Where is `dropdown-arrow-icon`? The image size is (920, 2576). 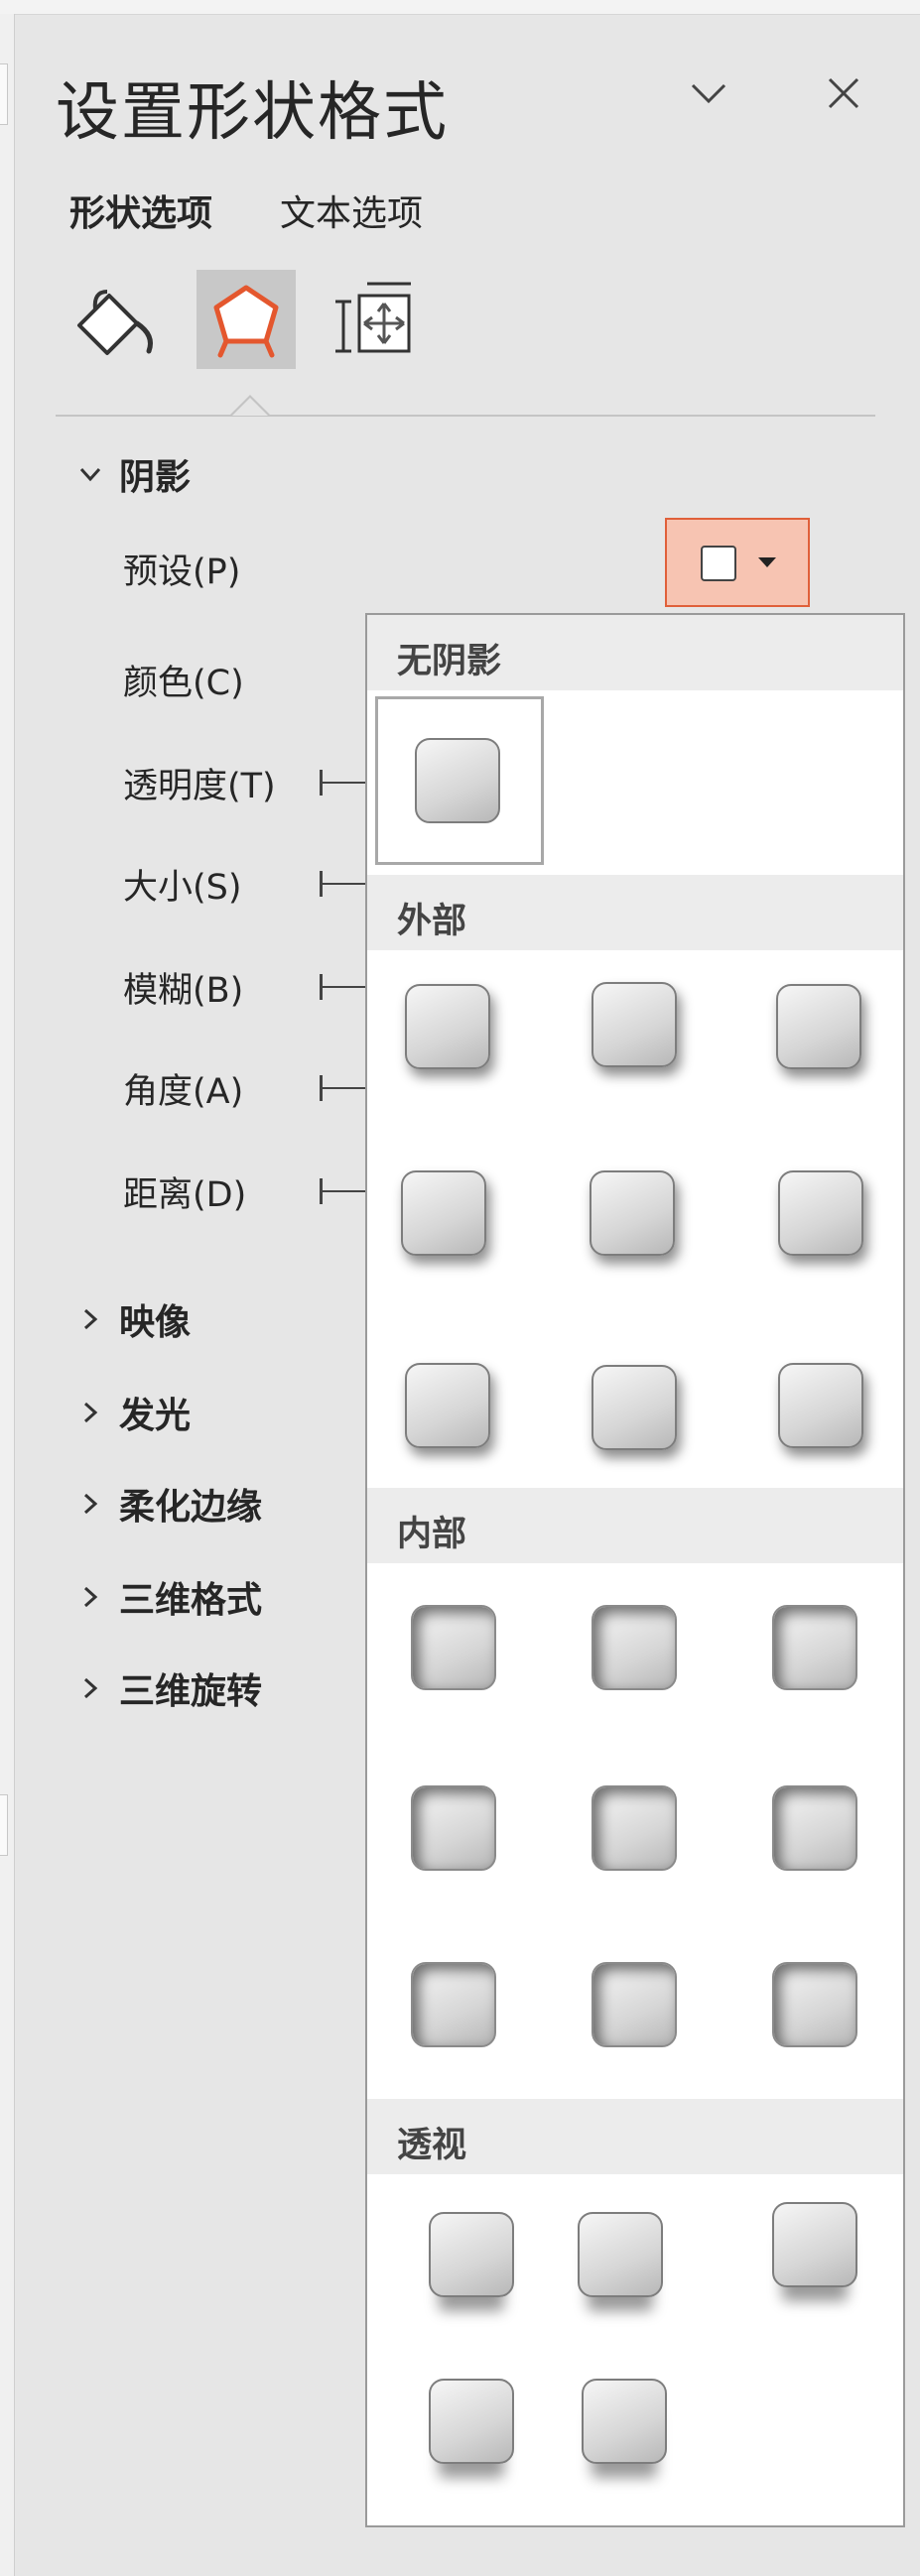
dropdown-arrow-icon is located at coordinates (767, 562).